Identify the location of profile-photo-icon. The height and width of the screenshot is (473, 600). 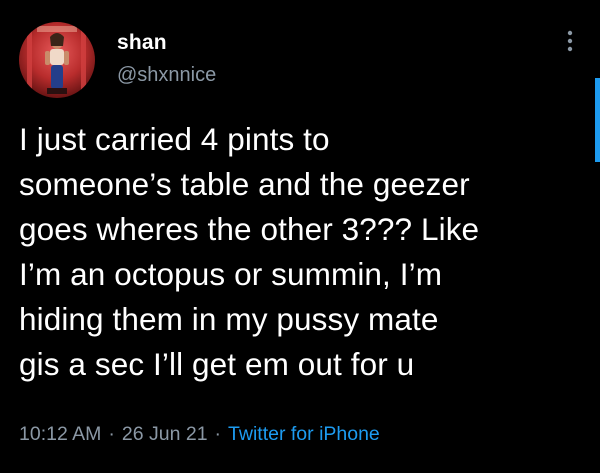
(57, 60).